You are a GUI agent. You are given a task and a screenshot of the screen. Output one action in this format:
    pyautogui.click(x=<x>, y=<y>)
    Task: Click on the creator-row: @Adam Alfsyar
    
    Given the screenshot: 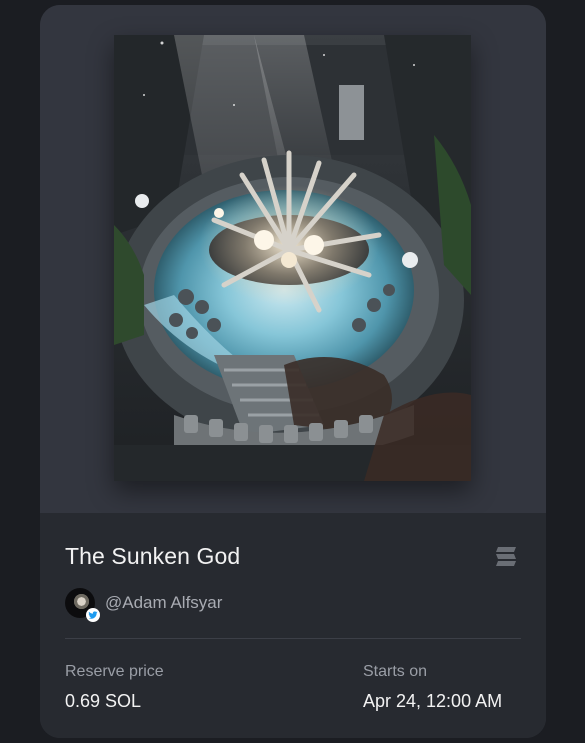 What is the action you would take?
    pyautogui.click(x=143, y=604)
    